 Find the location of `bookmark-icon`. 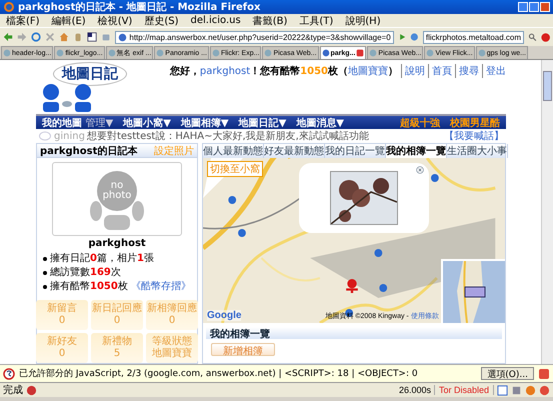

bookmark-icon is located at coordinates (92, 37).